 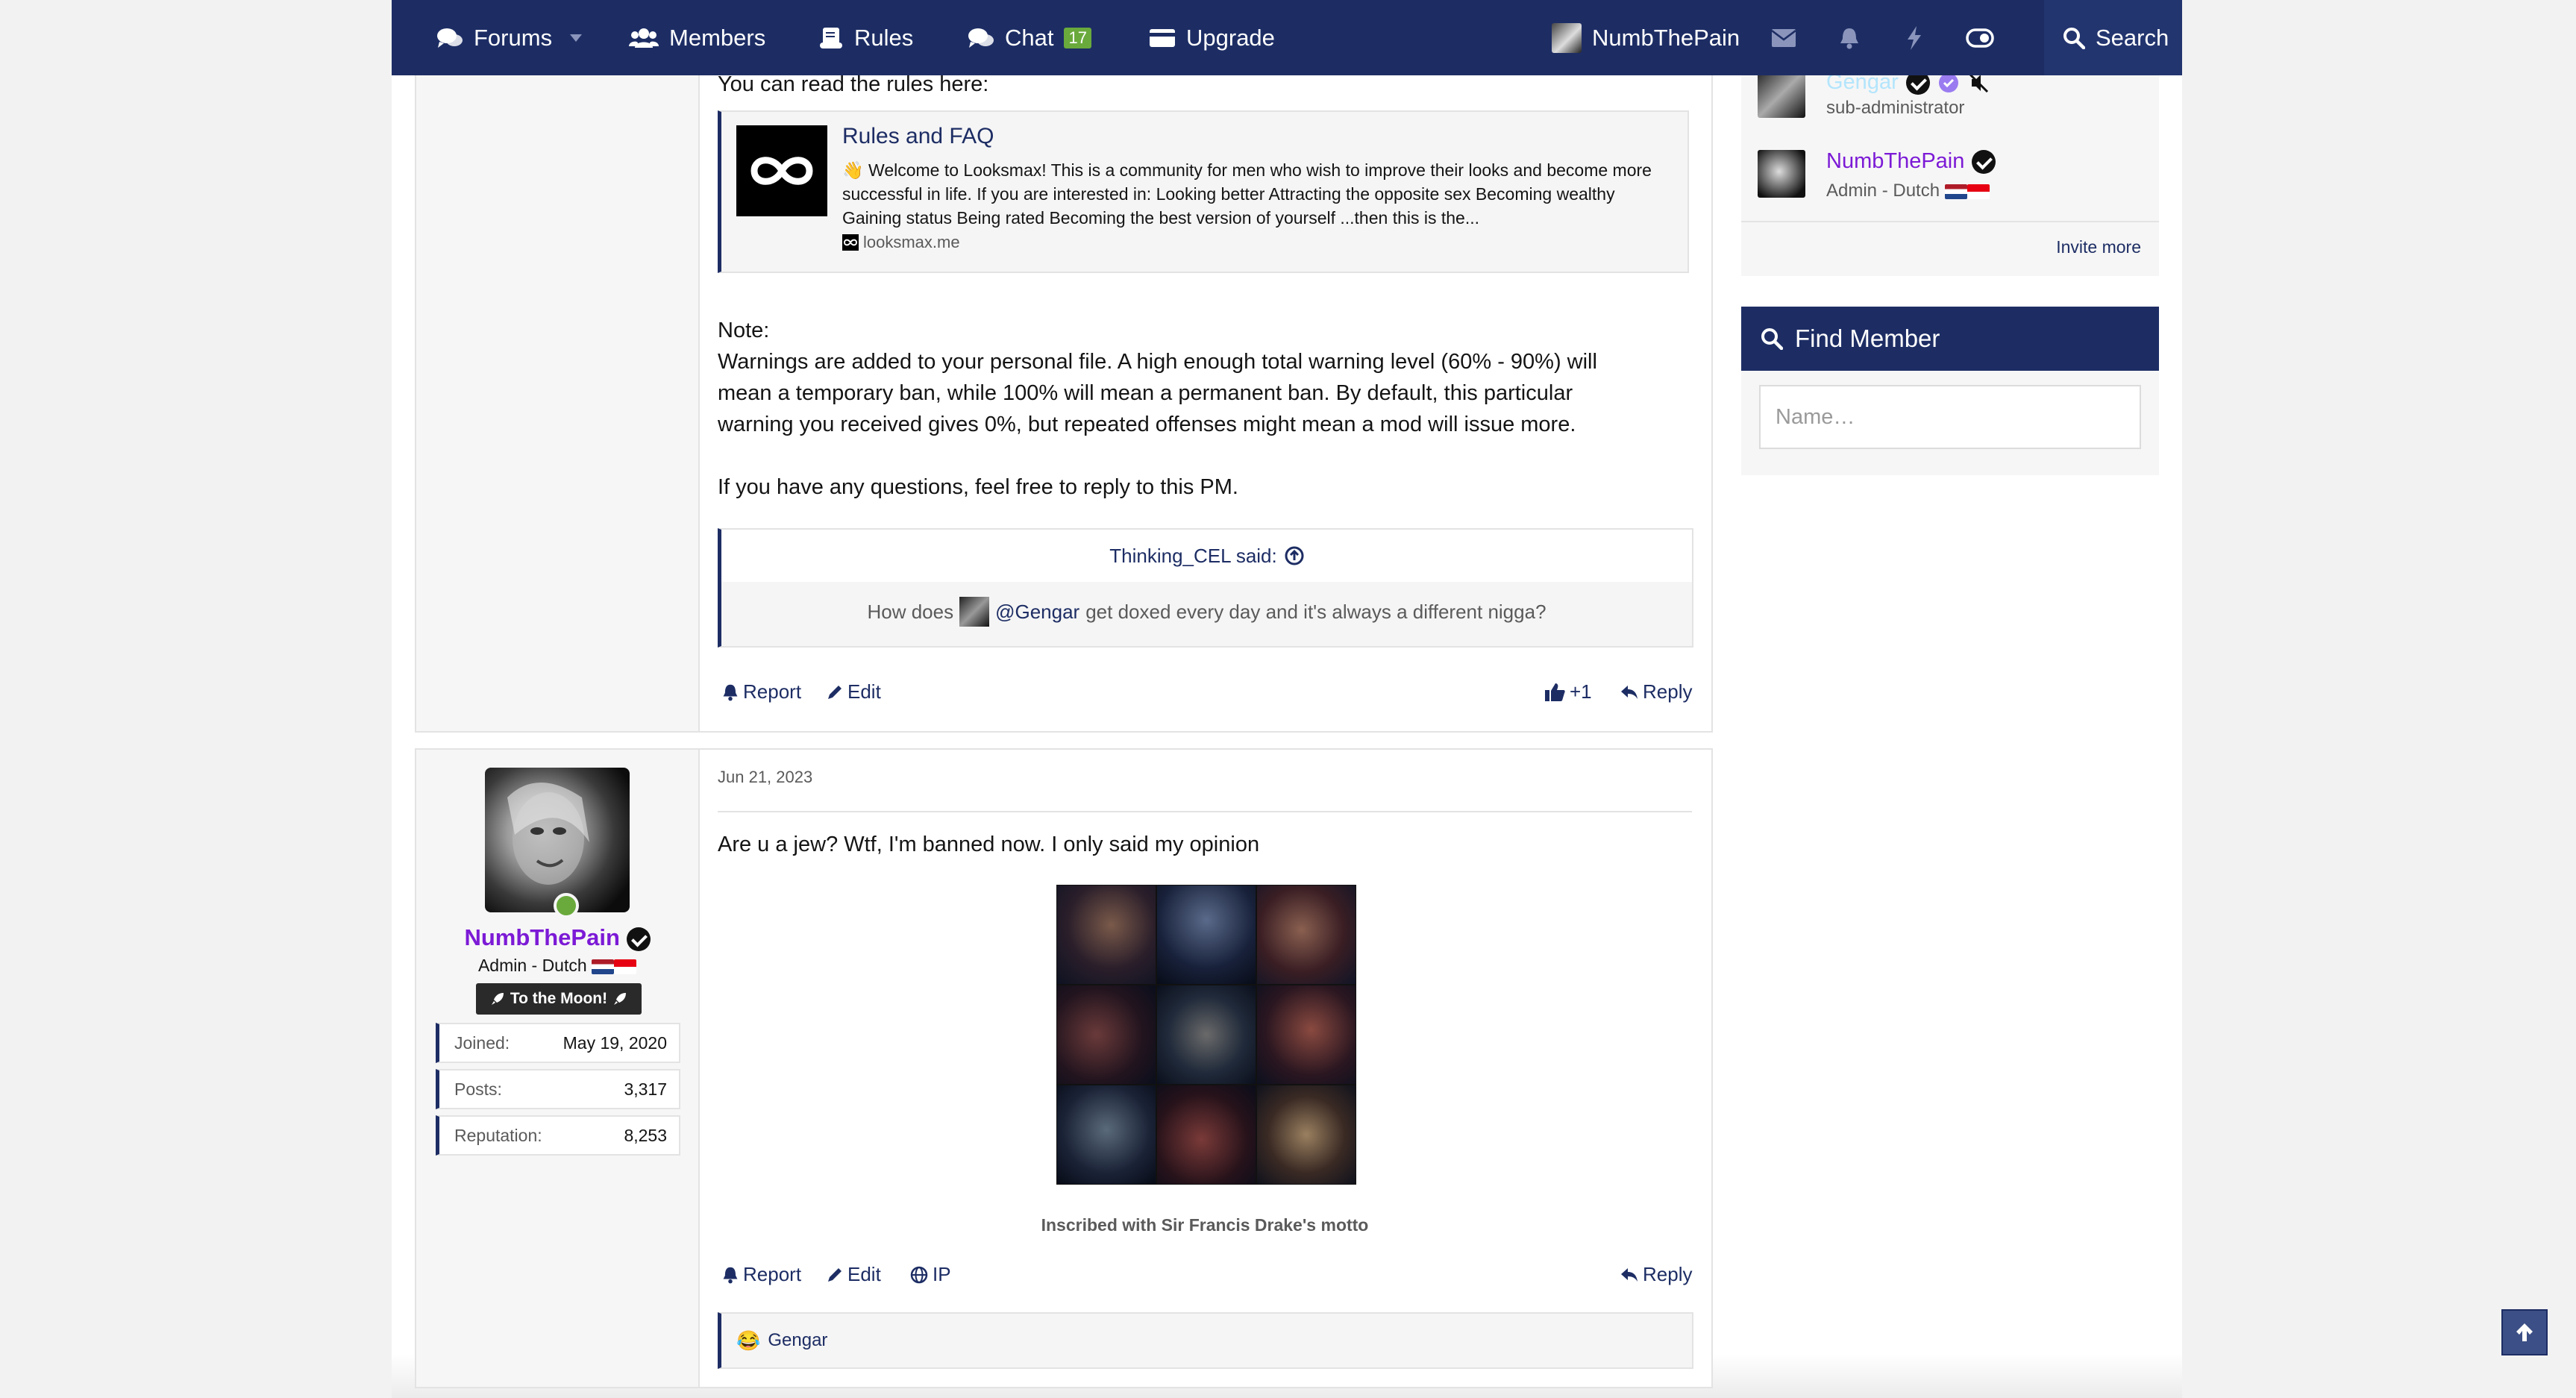 What do you see at coordinates (1205, 811) in the screenshot?
I see `post-header-divider` at bounding box center [1205, 811].